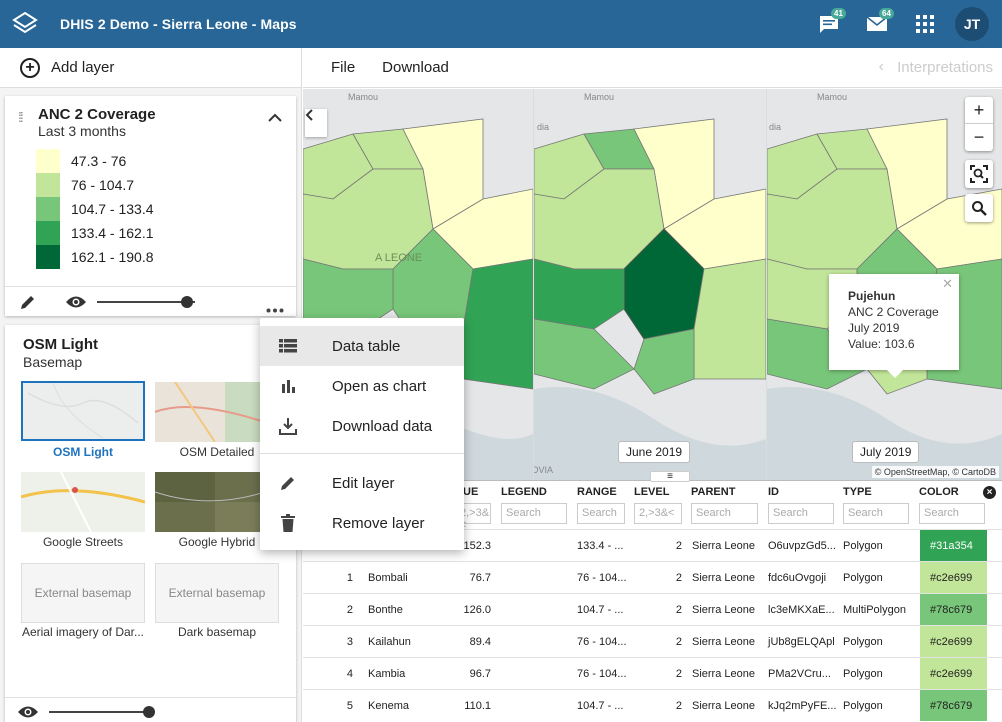 The height and width of the screenshot is (722, 1002). Describe the element at coordinates (178, 24) in the screenshot. I see `app-title: DHIS 2 Demo - Sierra Leone - Maps` at that location.